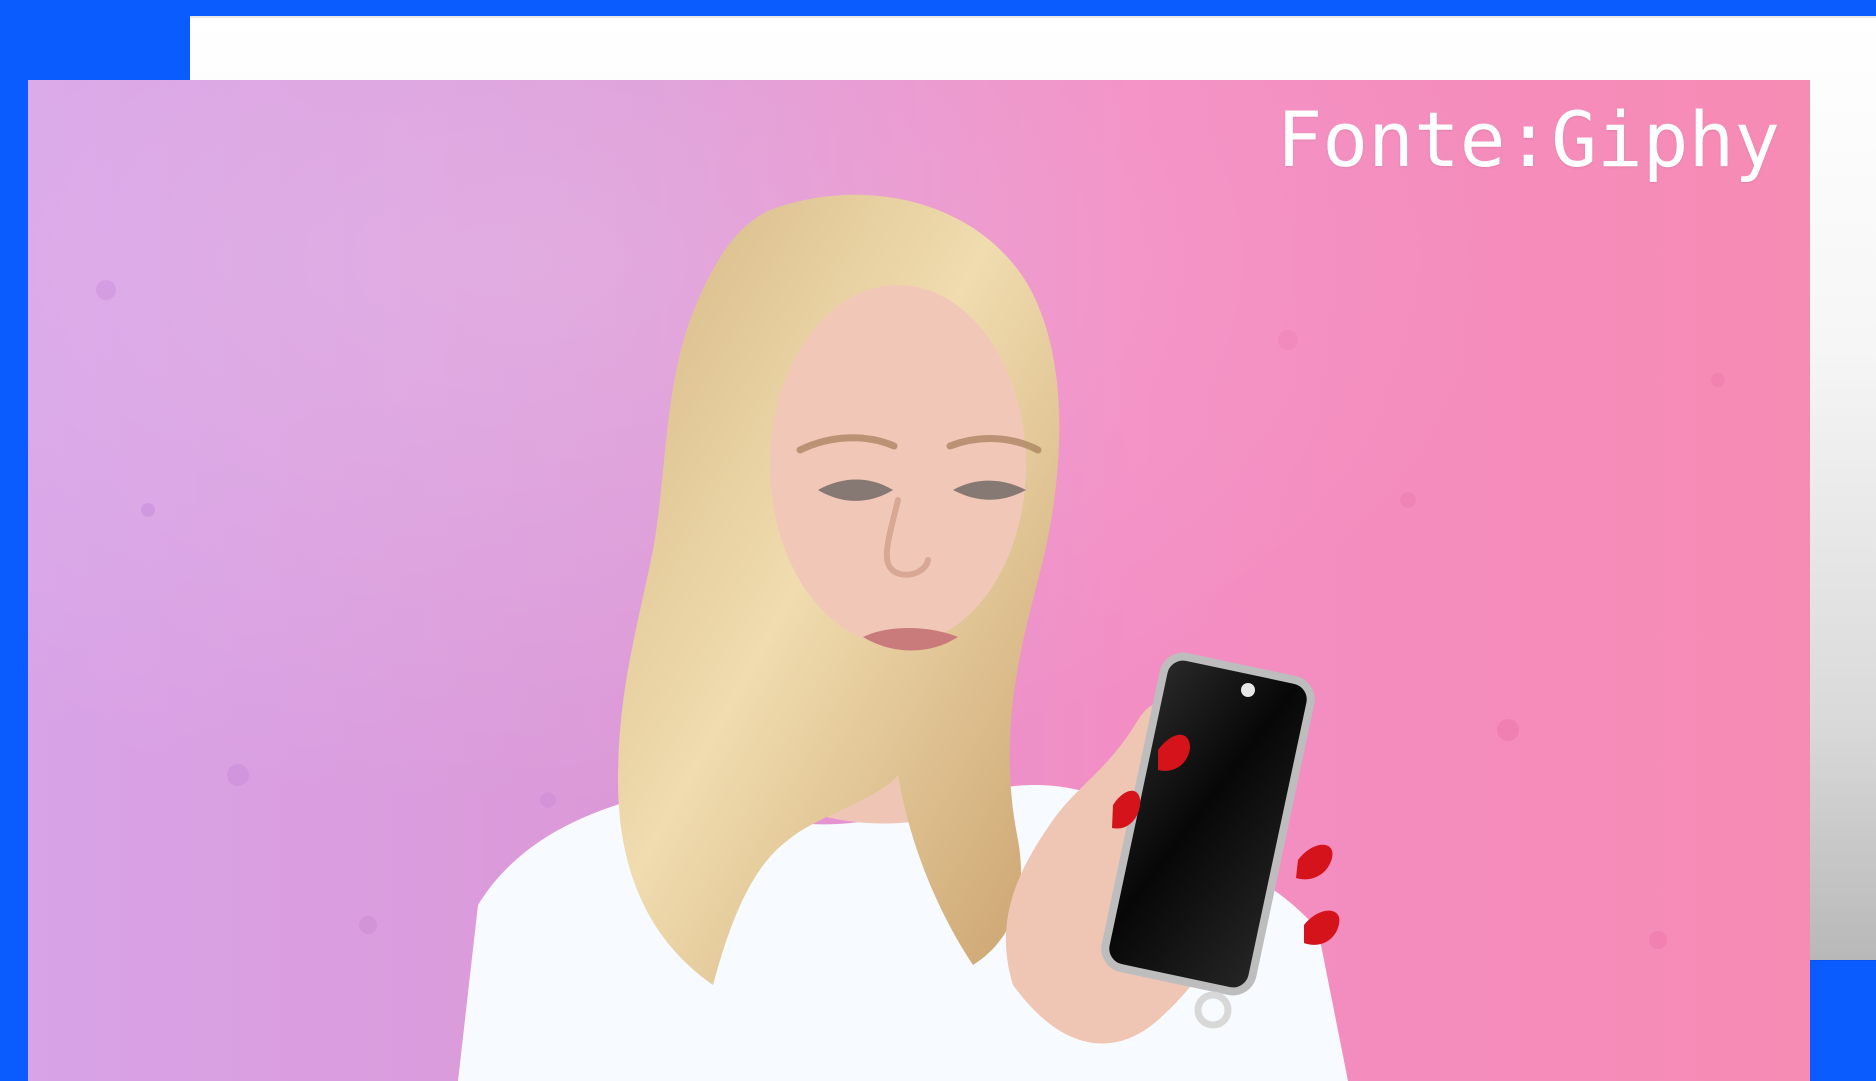  What do you see at coordinates (1528, 139) in the screenshot?
I see `image-credit: Fonte:Giphy` at bounding box center [1528, 139].